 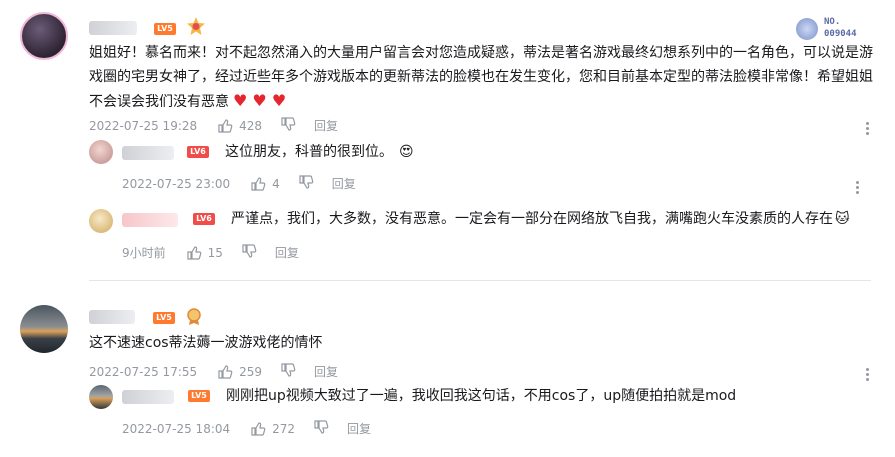 I want to click on like-button: 259, so click(x=239, y=372).